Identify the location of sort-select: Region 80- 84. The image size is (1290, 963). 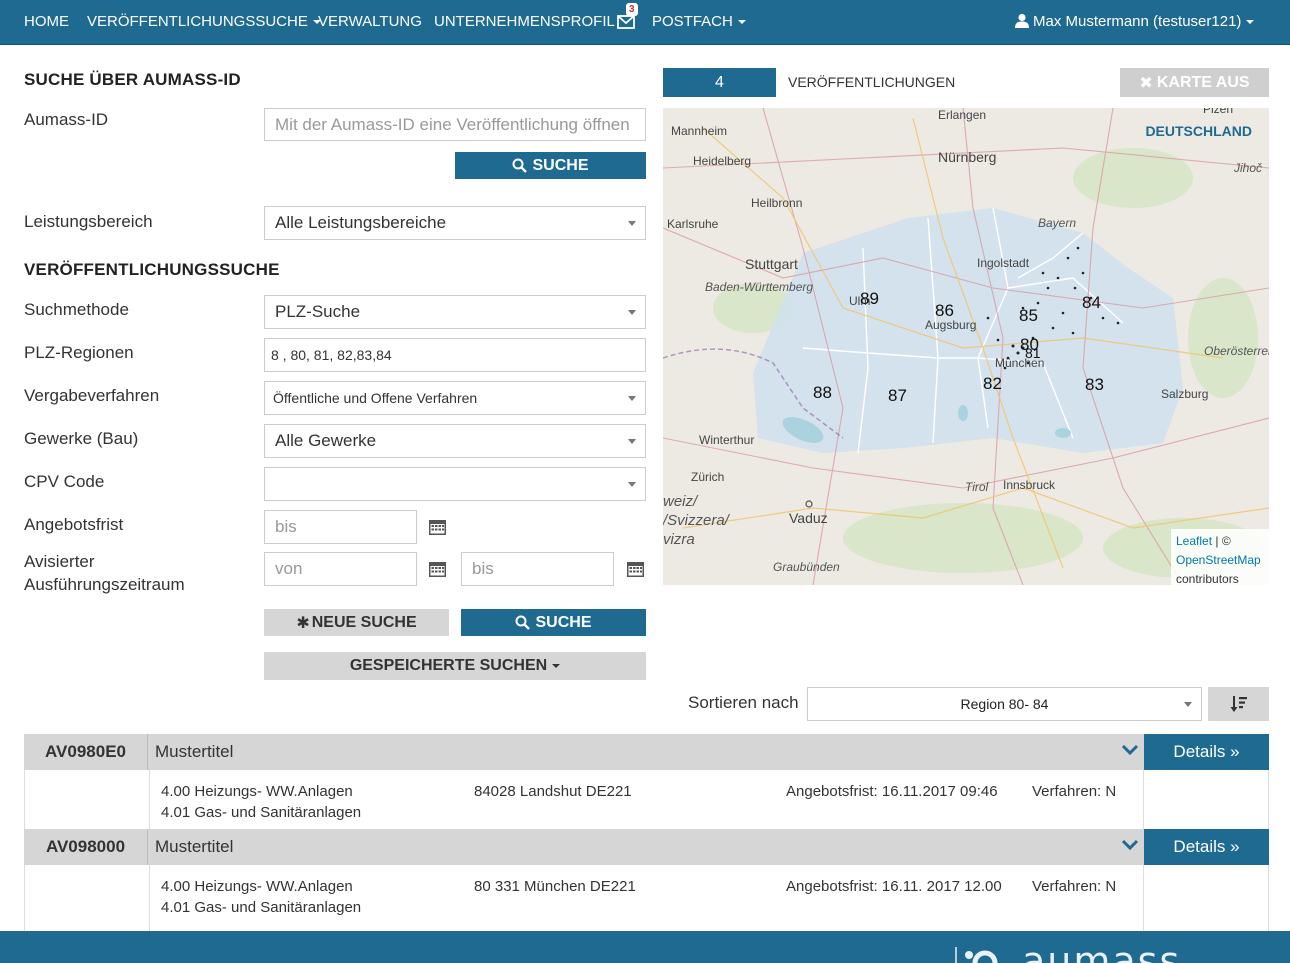
(1004, 704).